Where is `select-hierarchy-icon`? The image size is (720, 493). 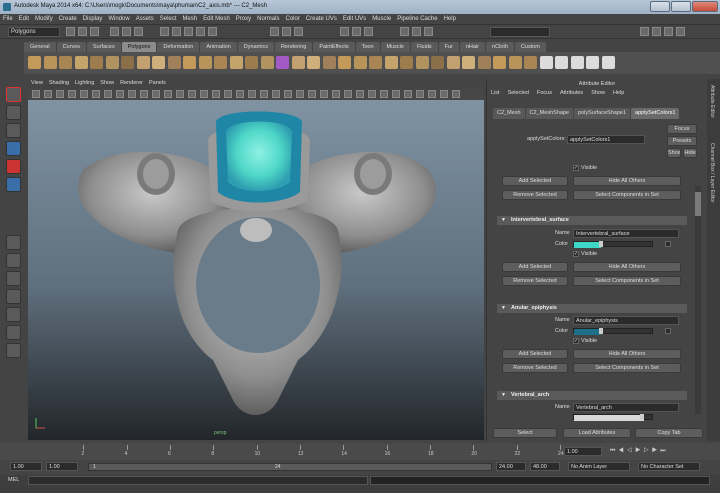 select-hierarchy-icon is located at coordinates (114, 31).